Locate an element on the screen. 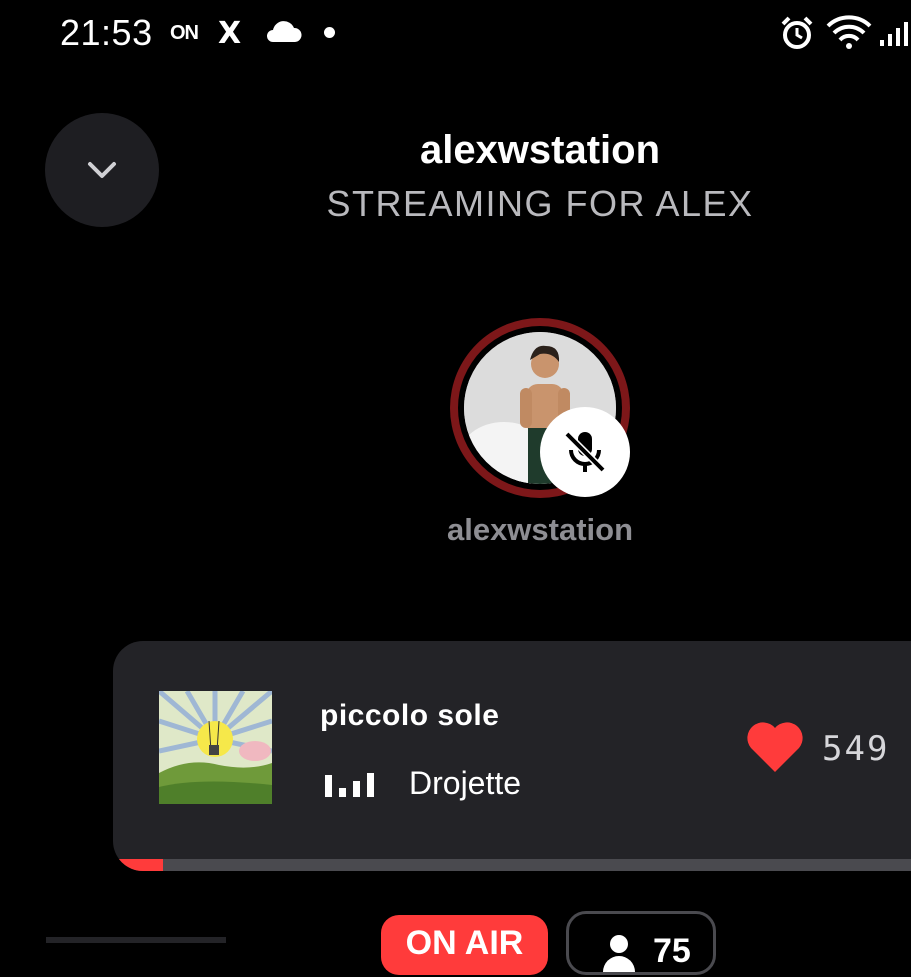 The width and height of the screenshot is (911, 977). track-artist: Drojette is located at coordinates (465, 783).